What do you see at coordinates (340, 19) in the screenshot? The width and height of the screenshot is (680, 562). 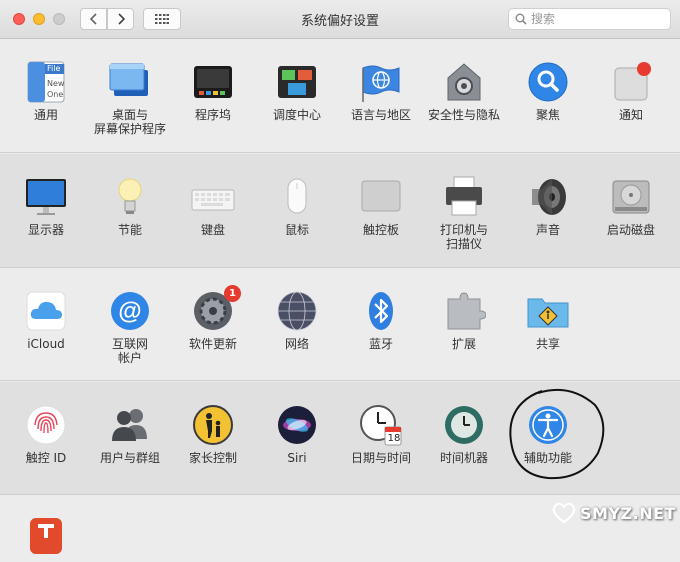 I see `title-bar: 系统偏好设置 搜索` at bounding box center [340, 19].